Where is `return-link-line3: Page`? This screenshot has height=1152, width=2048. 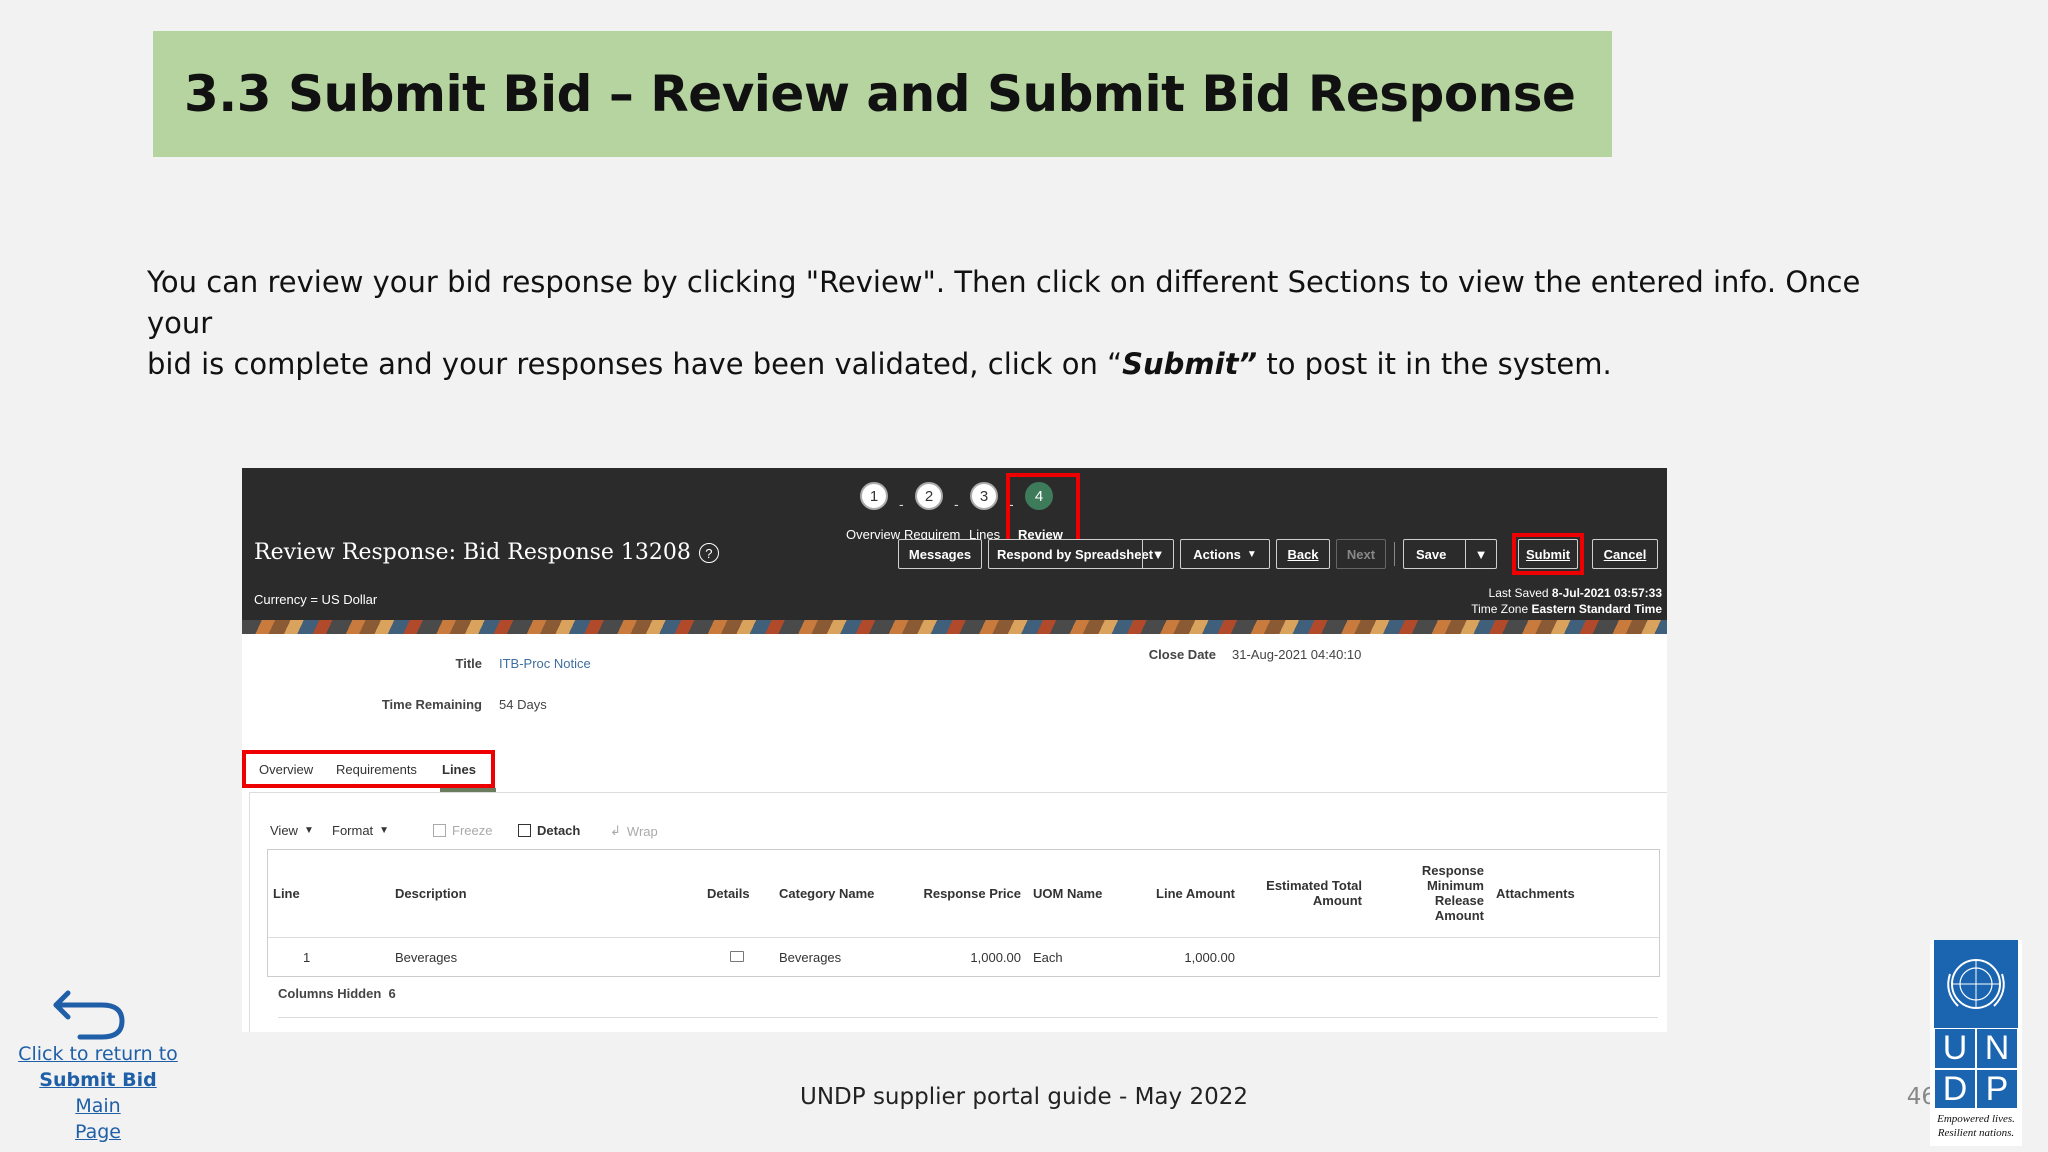 return-link-line3: Page is located at coordinates (98, 1132).